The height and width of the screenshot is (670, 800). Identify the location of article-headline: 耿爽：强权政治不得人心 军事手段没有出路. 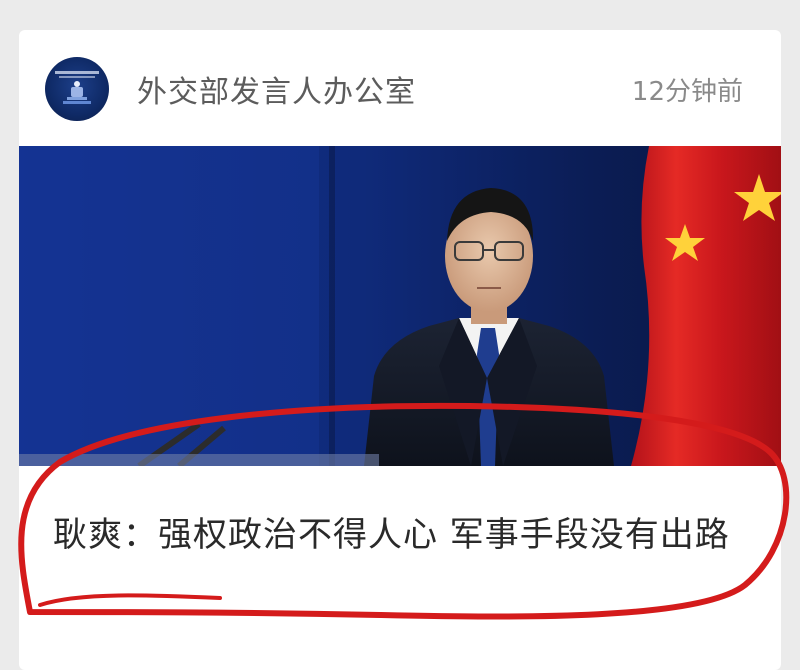
(403, 535).